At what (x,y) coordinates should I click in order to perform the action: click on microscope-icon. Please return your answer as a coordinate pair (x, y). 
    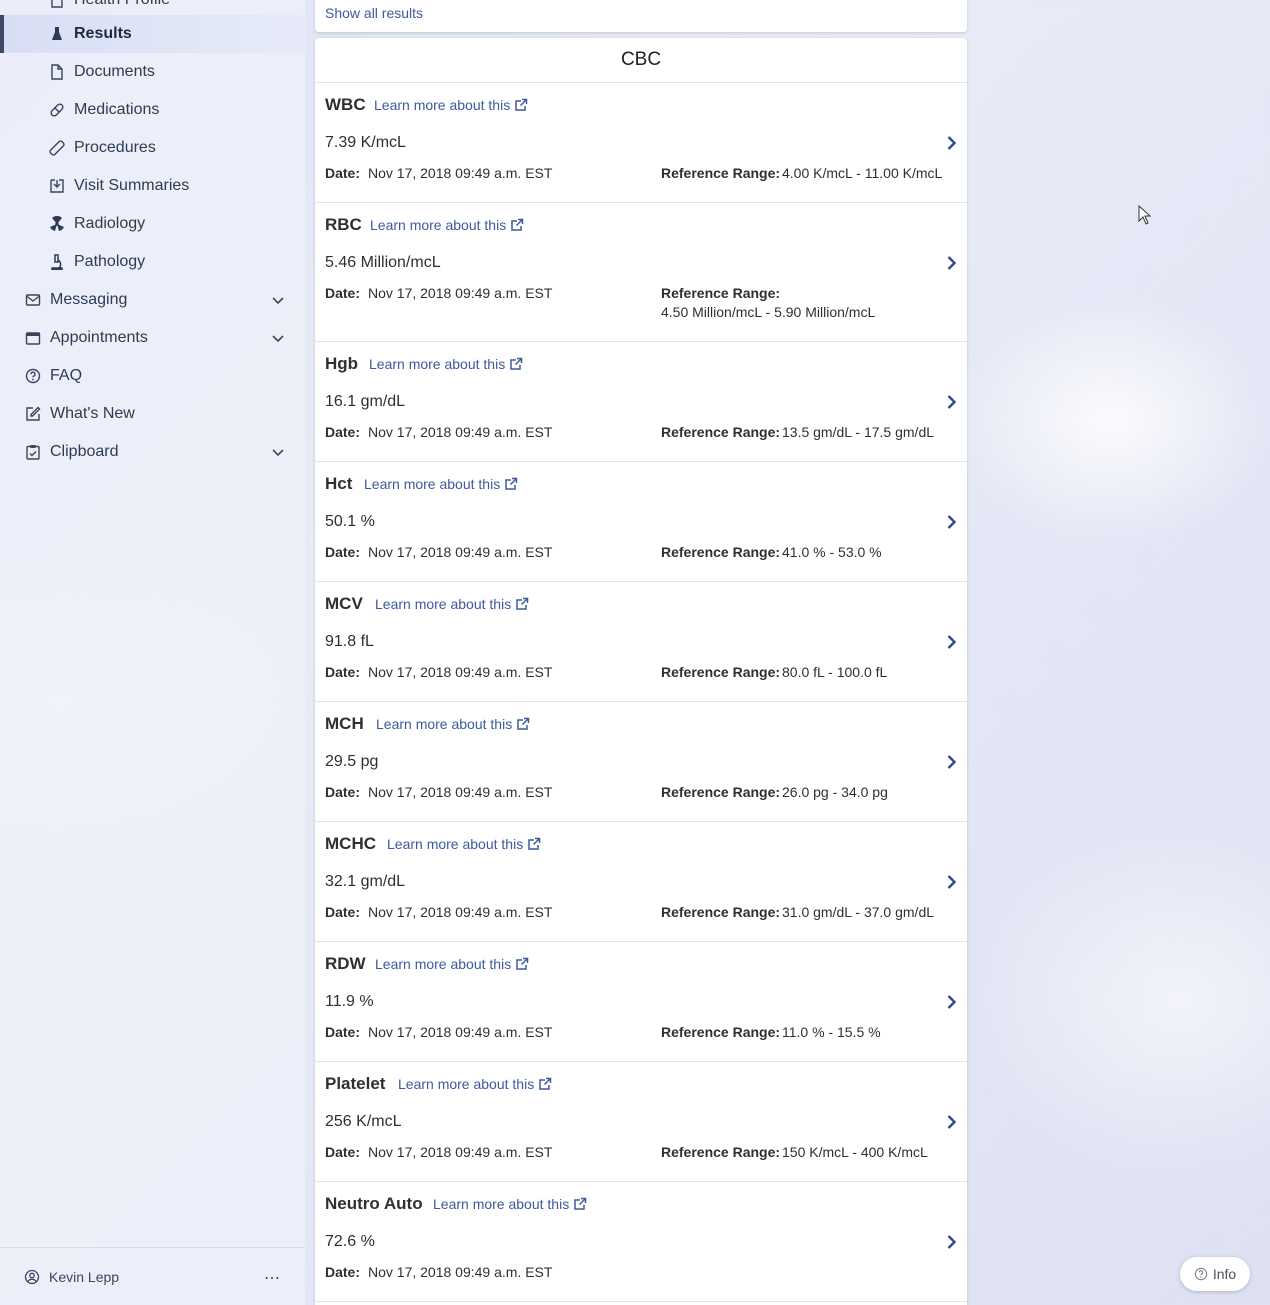
    Looking at the image, I should click on (56, 262).